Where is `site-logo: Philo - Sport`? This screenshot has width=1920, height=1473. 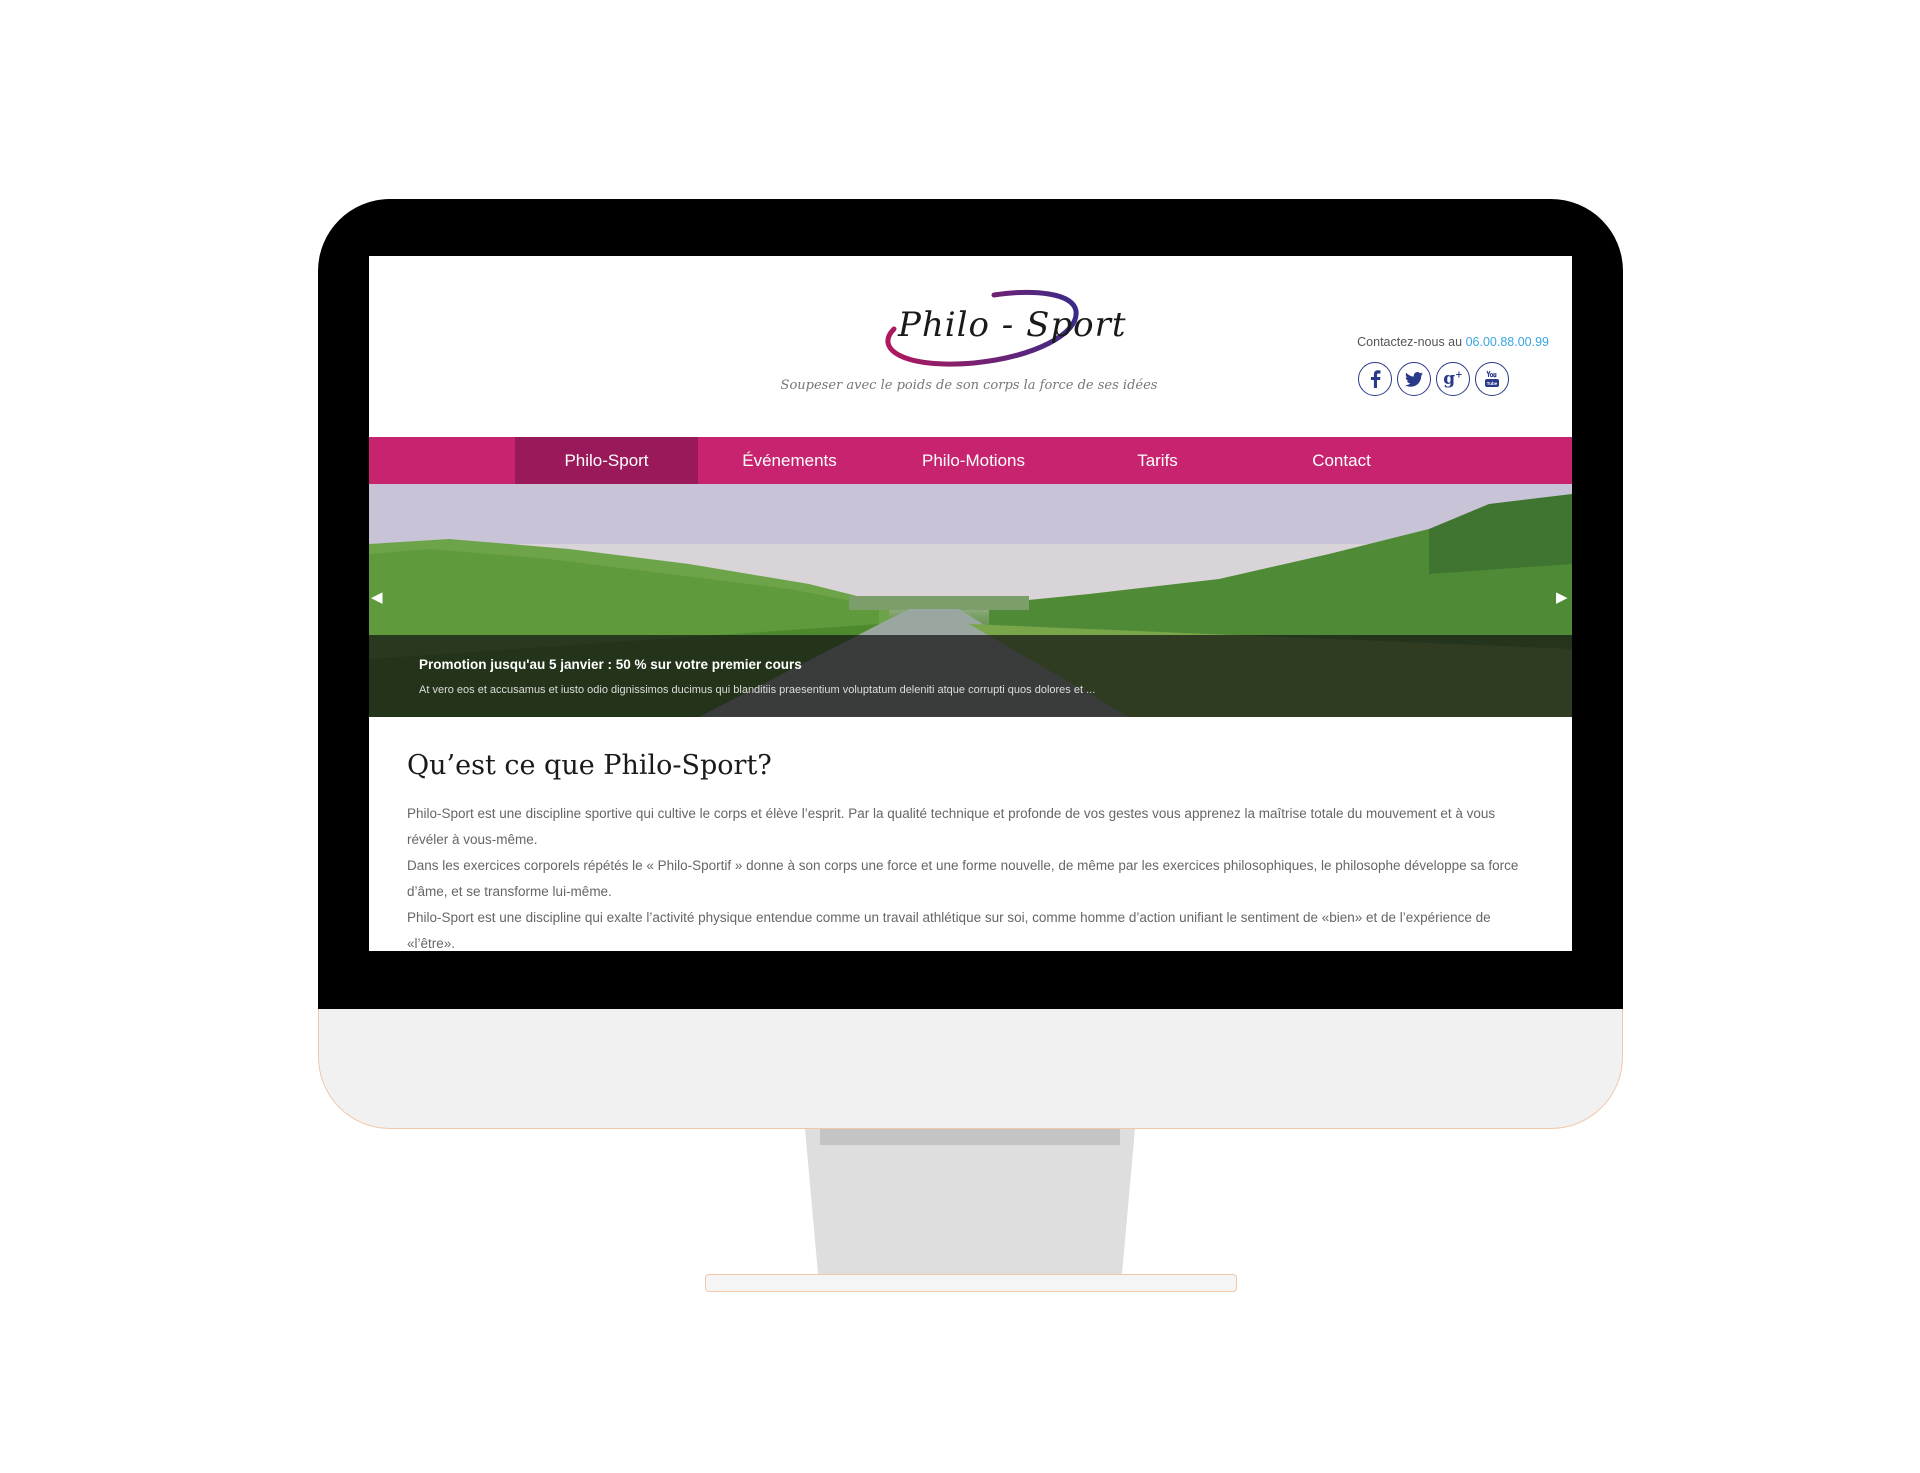 site-logo: Philo - Sport is located at coordinates (995, 329).